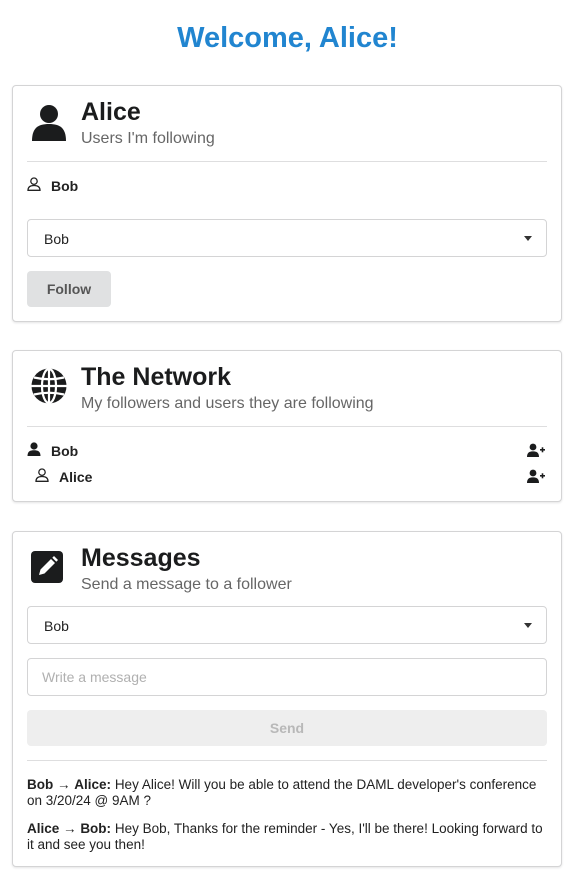  I want to click on following-name: Bob, so click(65, 186).